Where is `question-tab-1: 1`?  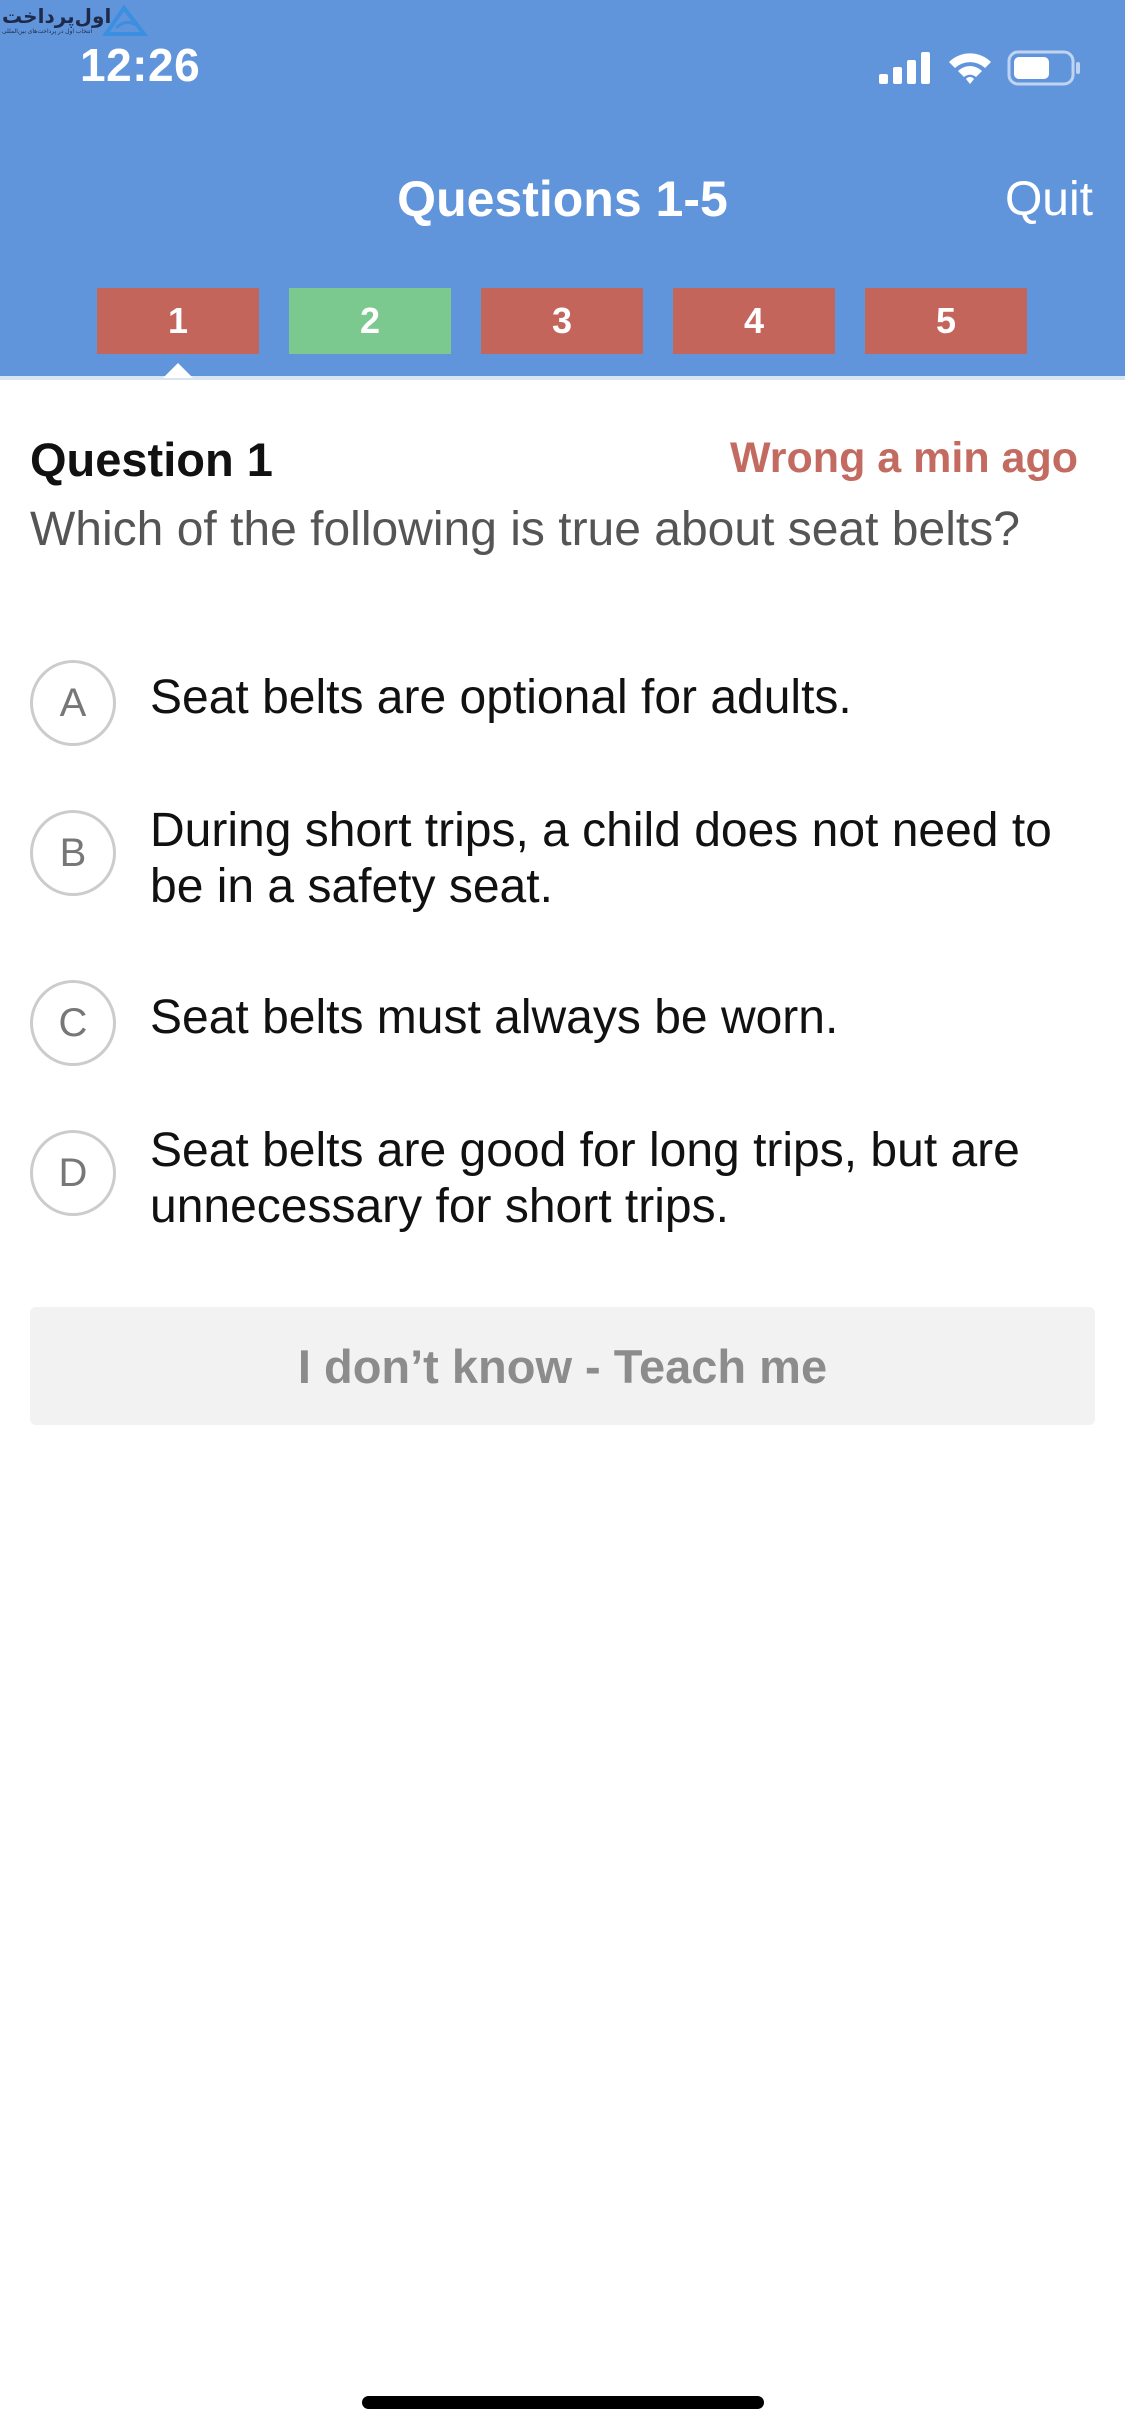 question-tab-1: 1 is located at coordinates (178, 321).